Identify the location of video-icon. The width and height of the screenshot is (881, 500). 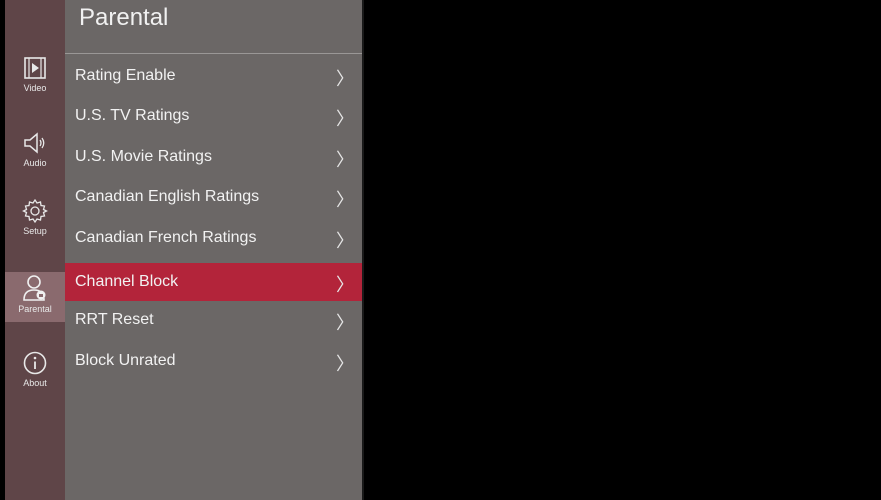
(35, 68).